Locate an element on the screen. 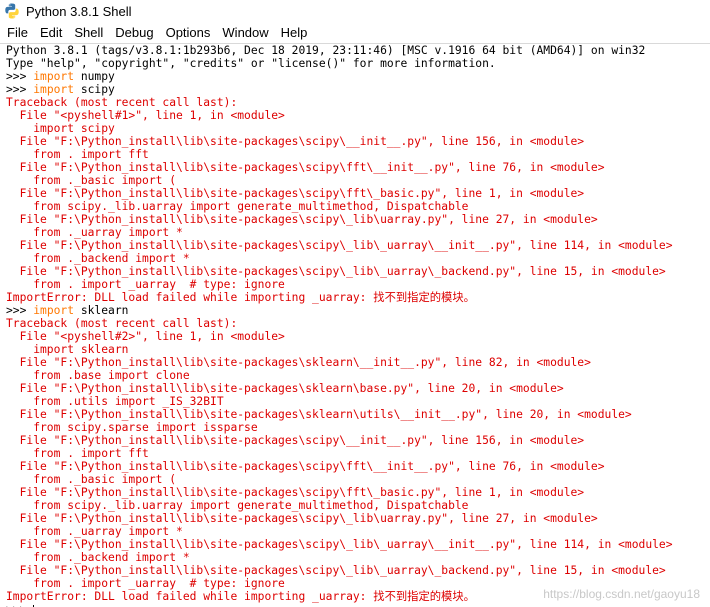  menu-help: Help is located at coordinates (294, 33).